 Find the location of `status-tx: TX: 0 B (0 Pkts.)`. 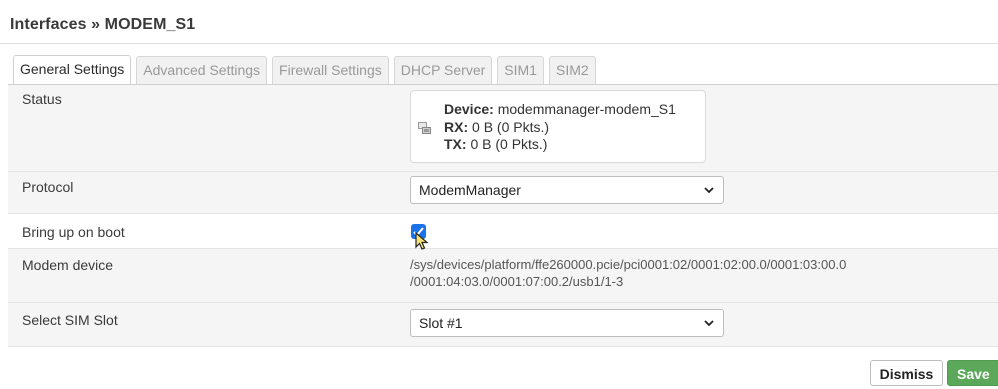

status-tx: TX: 0 B (0 Pkts.) is located at coordinates (495, 144).